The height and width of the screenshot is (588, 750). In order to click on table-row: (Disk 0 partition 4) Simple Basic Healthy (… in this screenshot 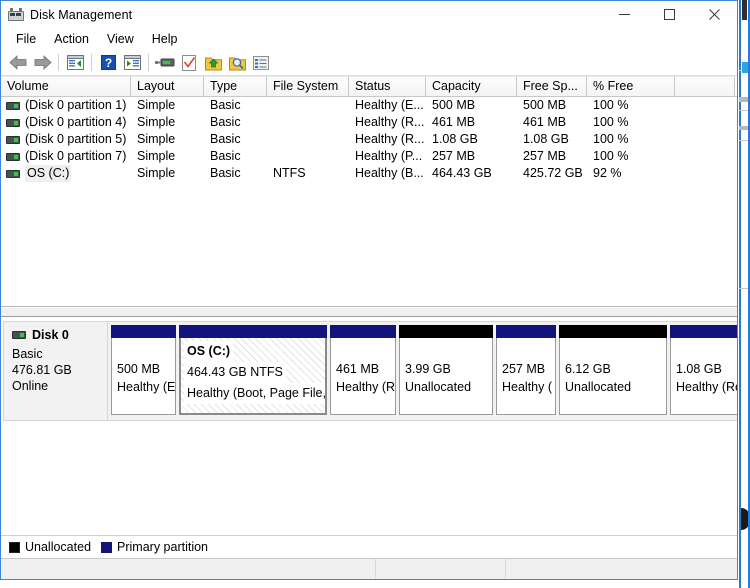, I will do `click(369, 122)`.